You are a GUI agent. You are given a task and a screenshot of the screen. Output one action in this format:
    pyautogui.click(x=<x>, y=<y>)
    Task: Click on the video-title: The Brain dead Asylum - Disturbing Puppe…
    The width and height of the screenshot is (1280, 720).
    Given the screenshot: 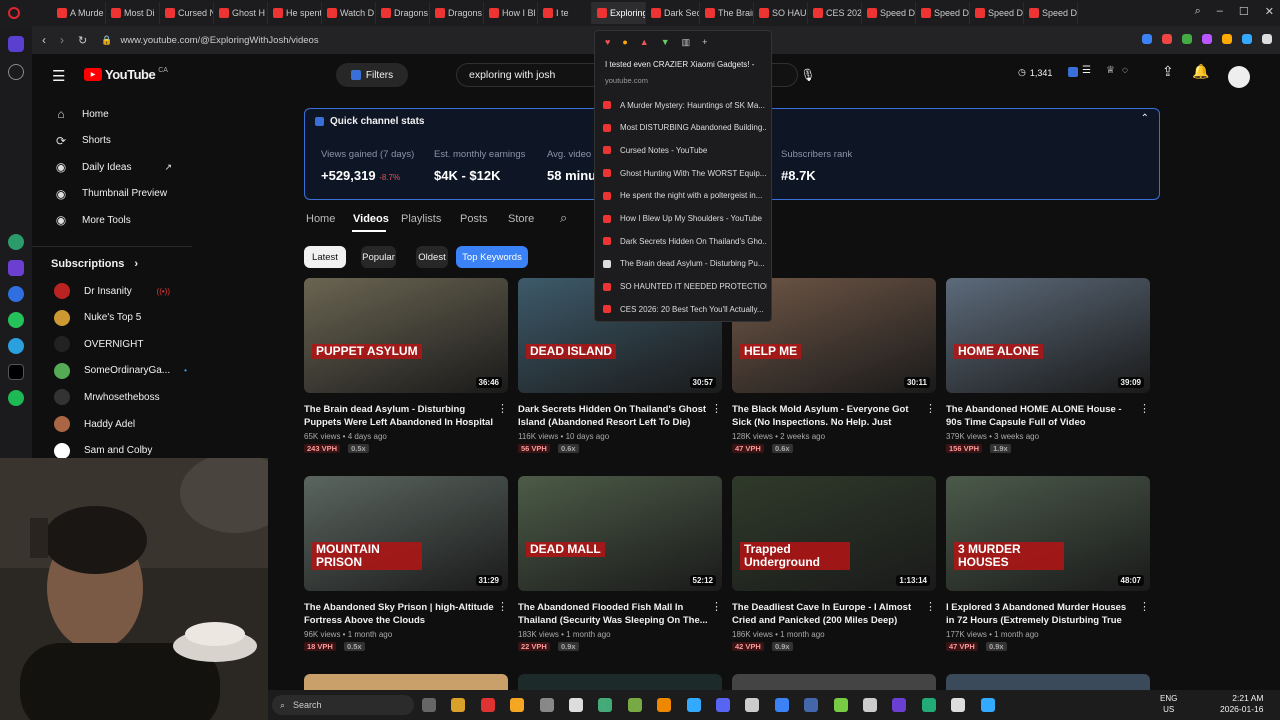 What is the action you would take?
    pyautogui.click(x=406, y=416)
    